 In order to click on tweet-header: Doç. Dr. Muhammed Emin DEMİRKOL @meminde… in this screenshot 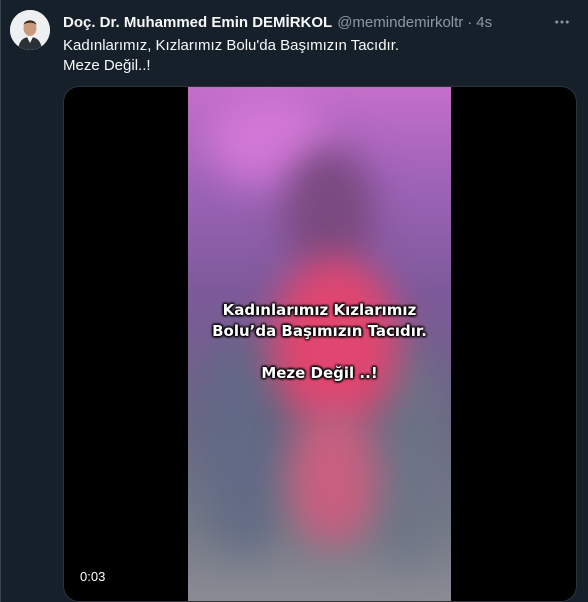, I will do `click(318, 22)`.